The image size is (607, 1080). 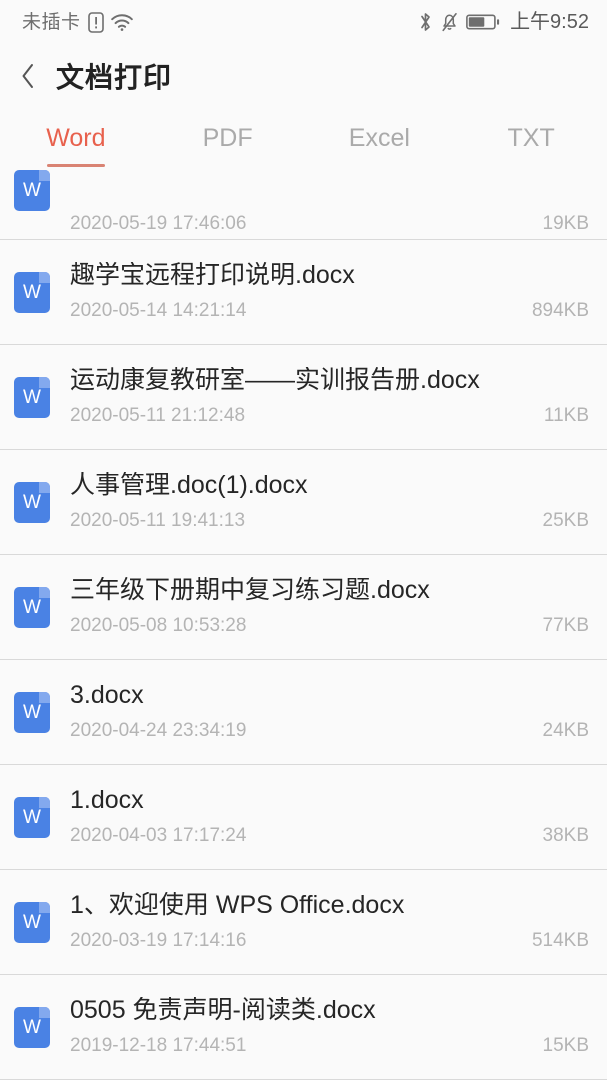 What do you see at coordinates (158, 625) in the screenshot?
I see `file-date: 2020-05-08 10:53:28` at bounding box center [158, 625].